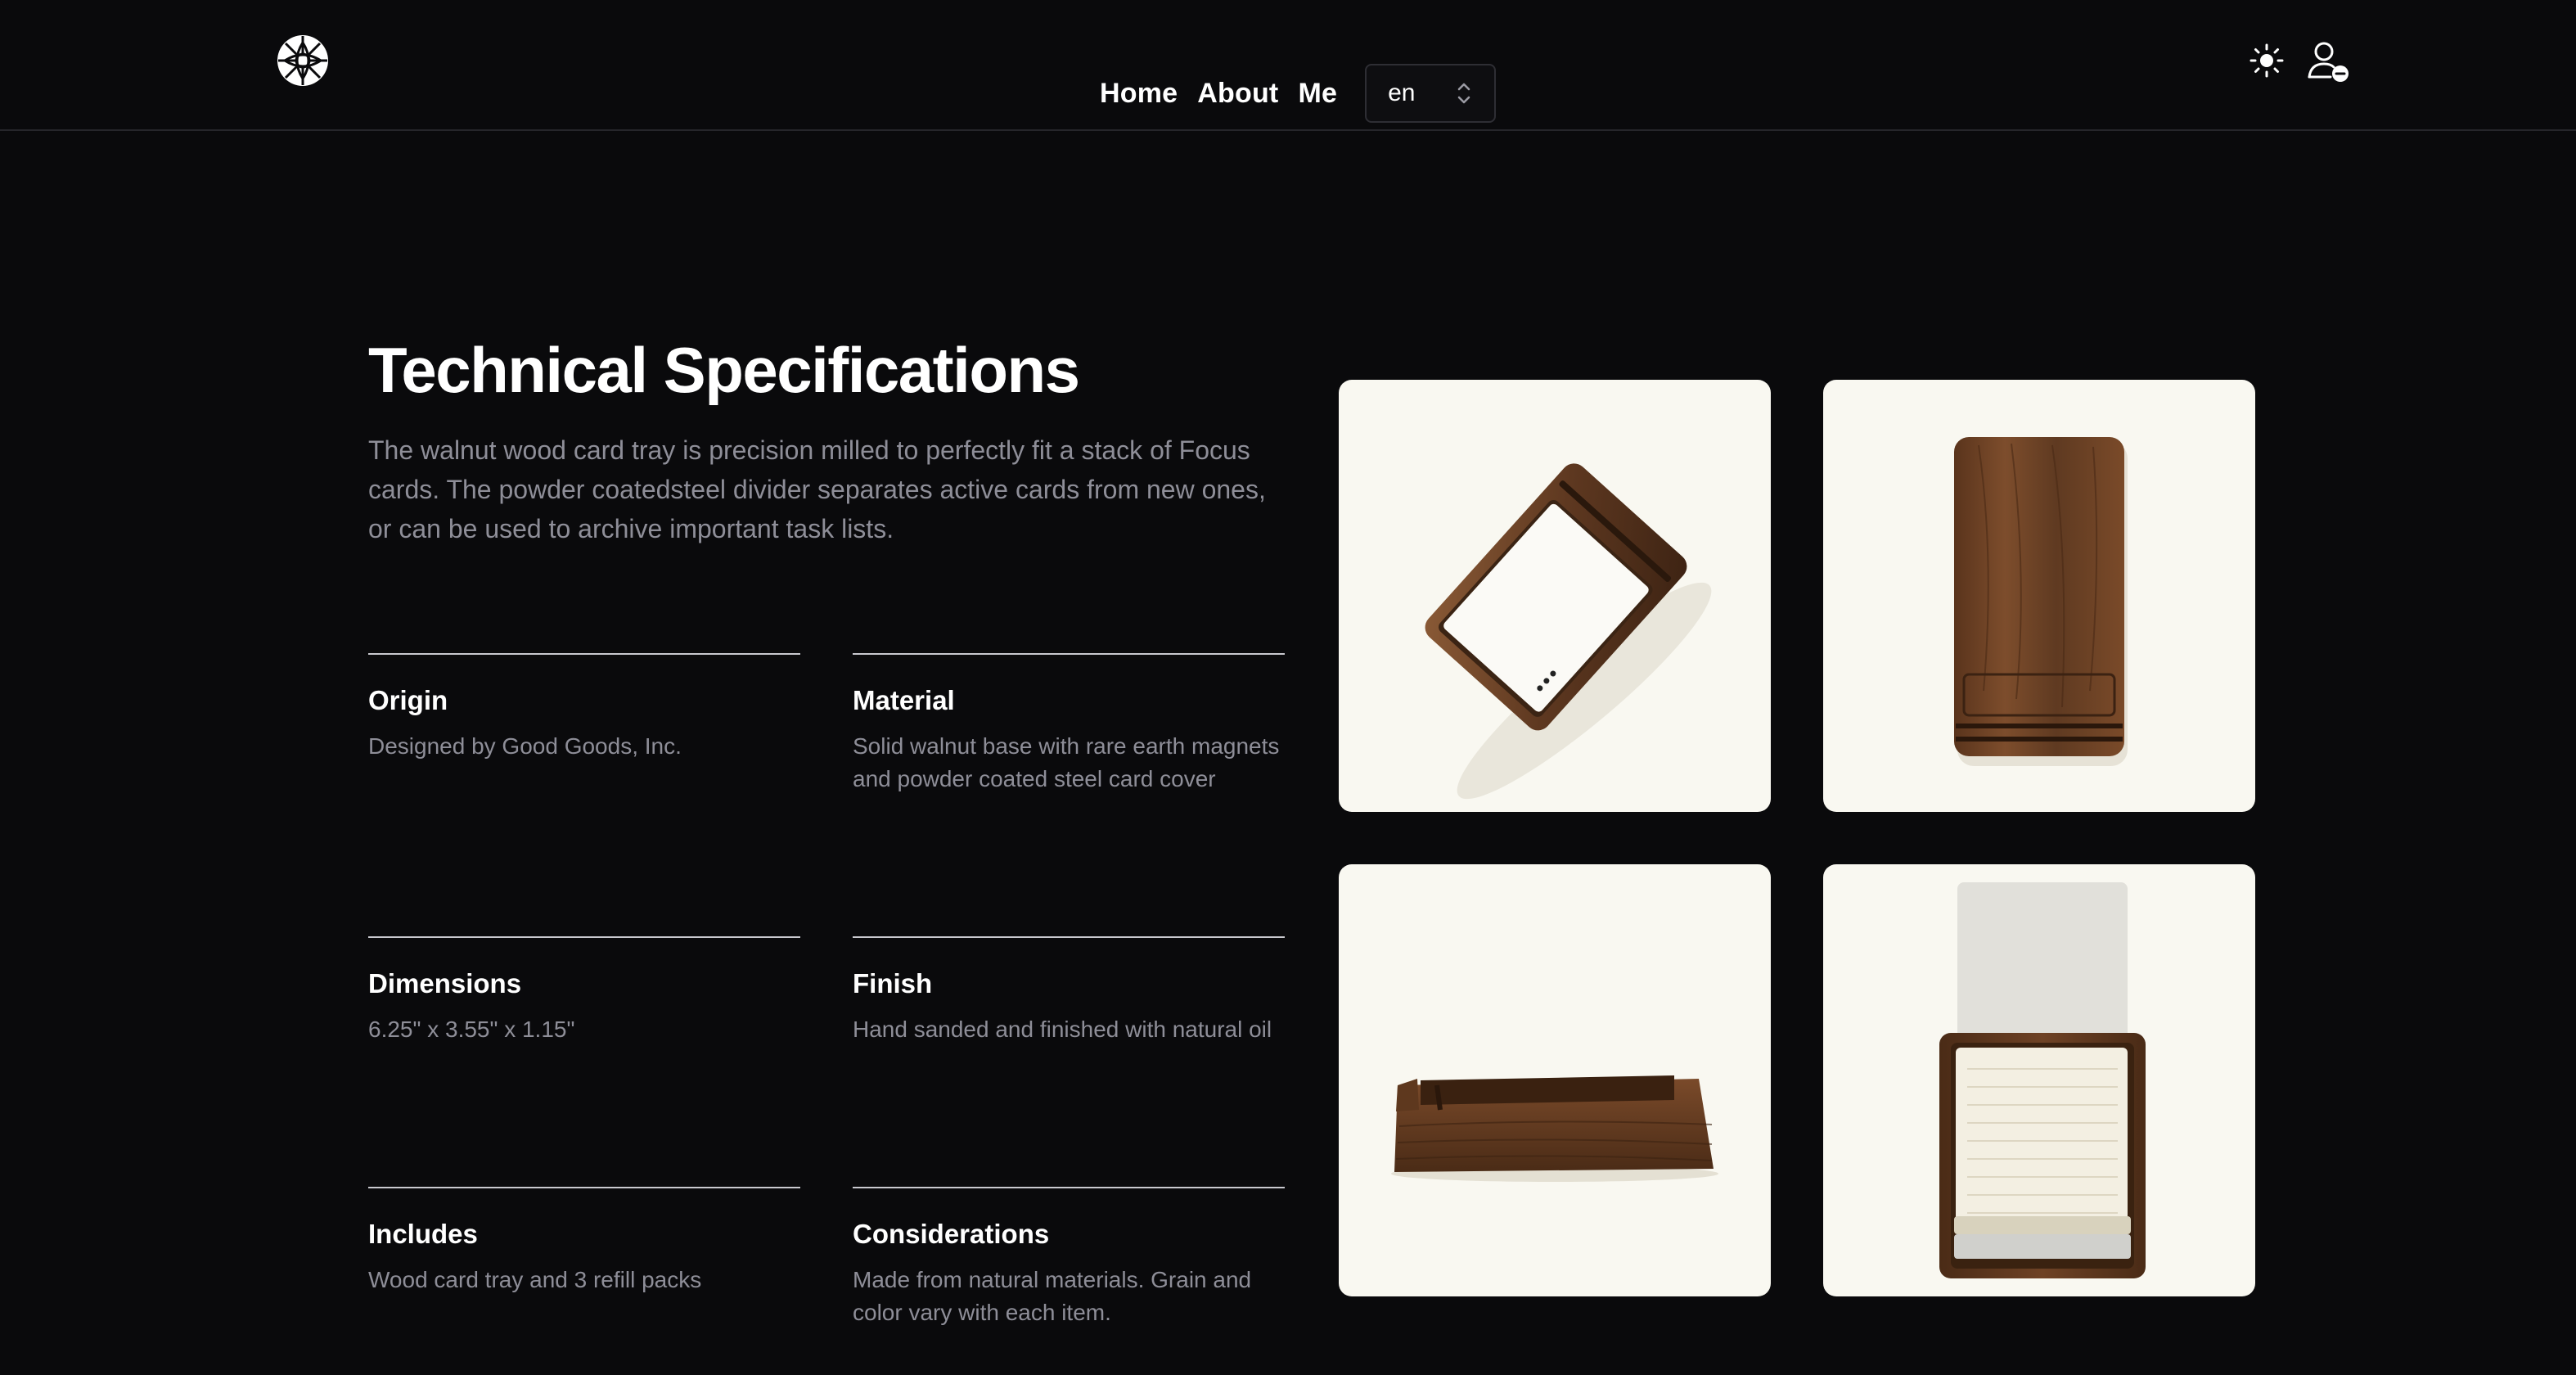 This screenshot has width=2576, height=1375. What do you see at coordinates (584, 991) in the screenshot?
I see `spec-dimensions: Dimensions 6.25" x 3.55" x 1.15"` at bounding box center [584, 991].